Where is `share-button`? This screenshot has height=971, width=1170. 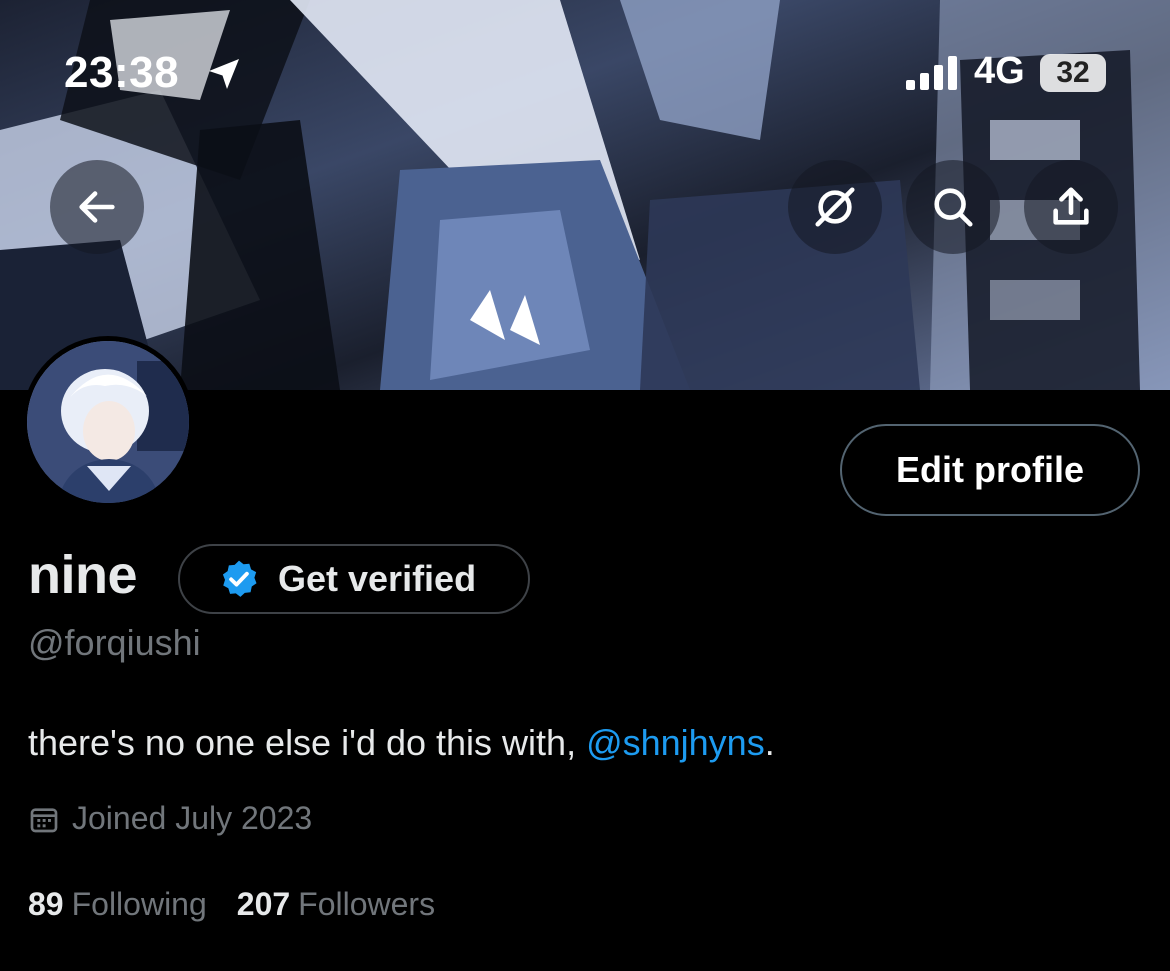
share-button is located at coordinates (1071, 207).